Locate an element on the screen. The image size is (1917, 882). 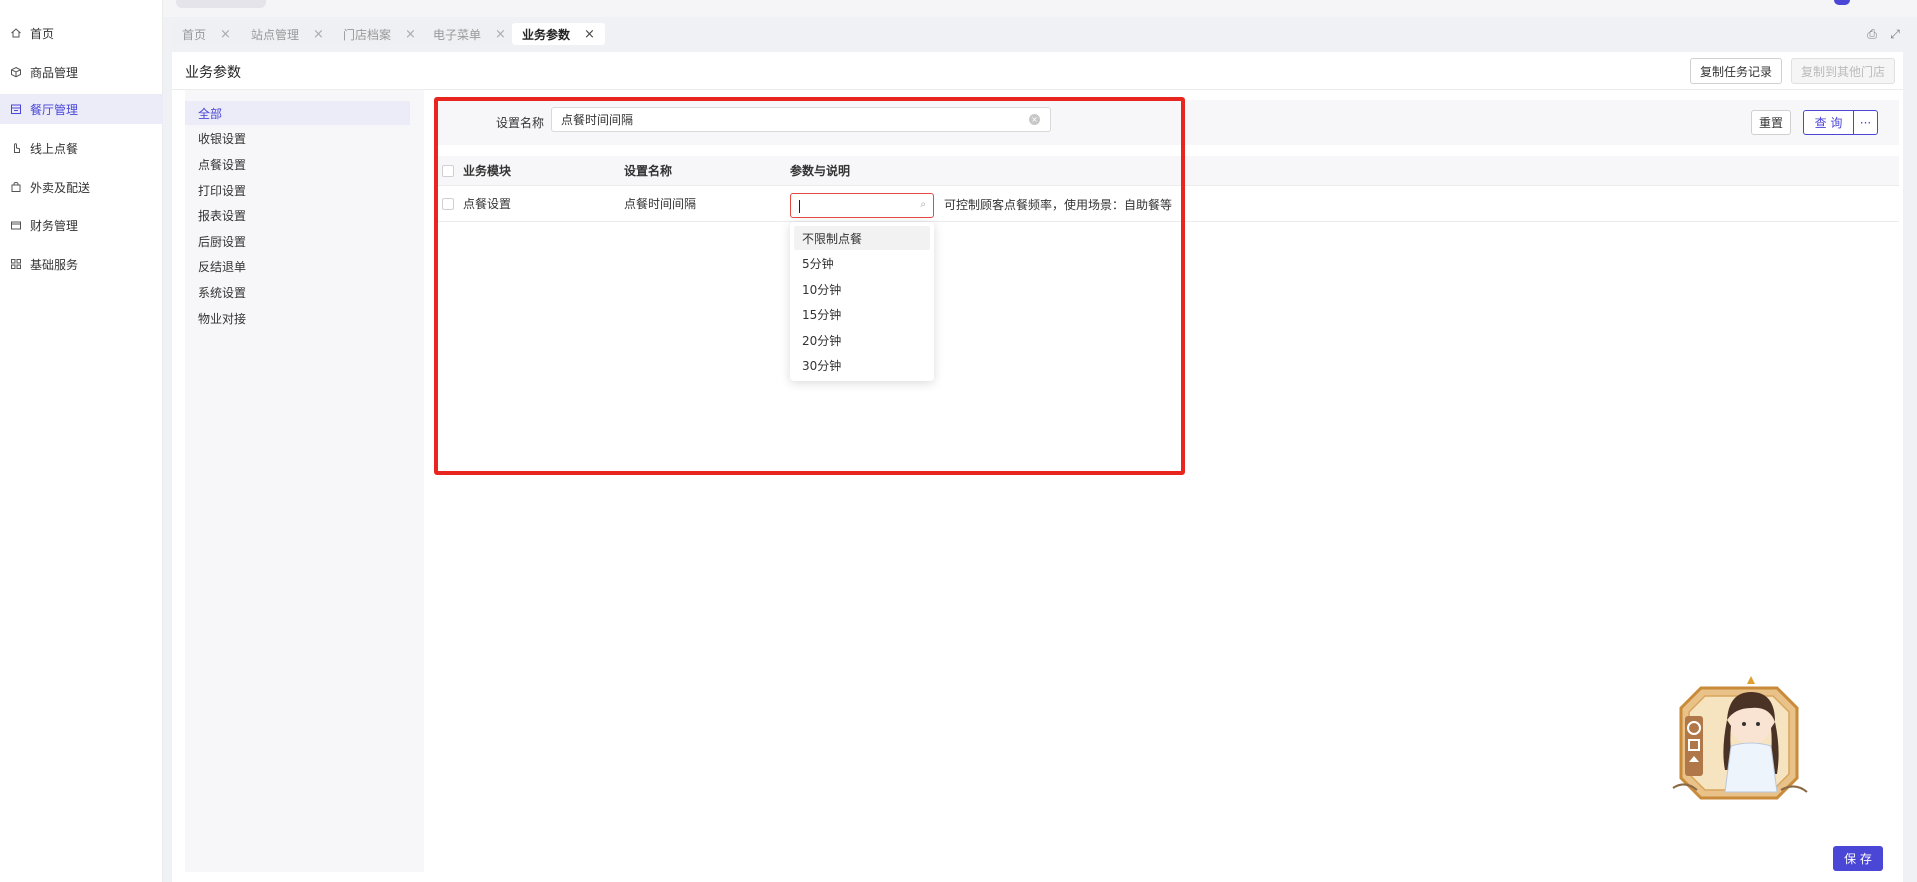
hand-pointer-icon is located at coordinates (16, 148).